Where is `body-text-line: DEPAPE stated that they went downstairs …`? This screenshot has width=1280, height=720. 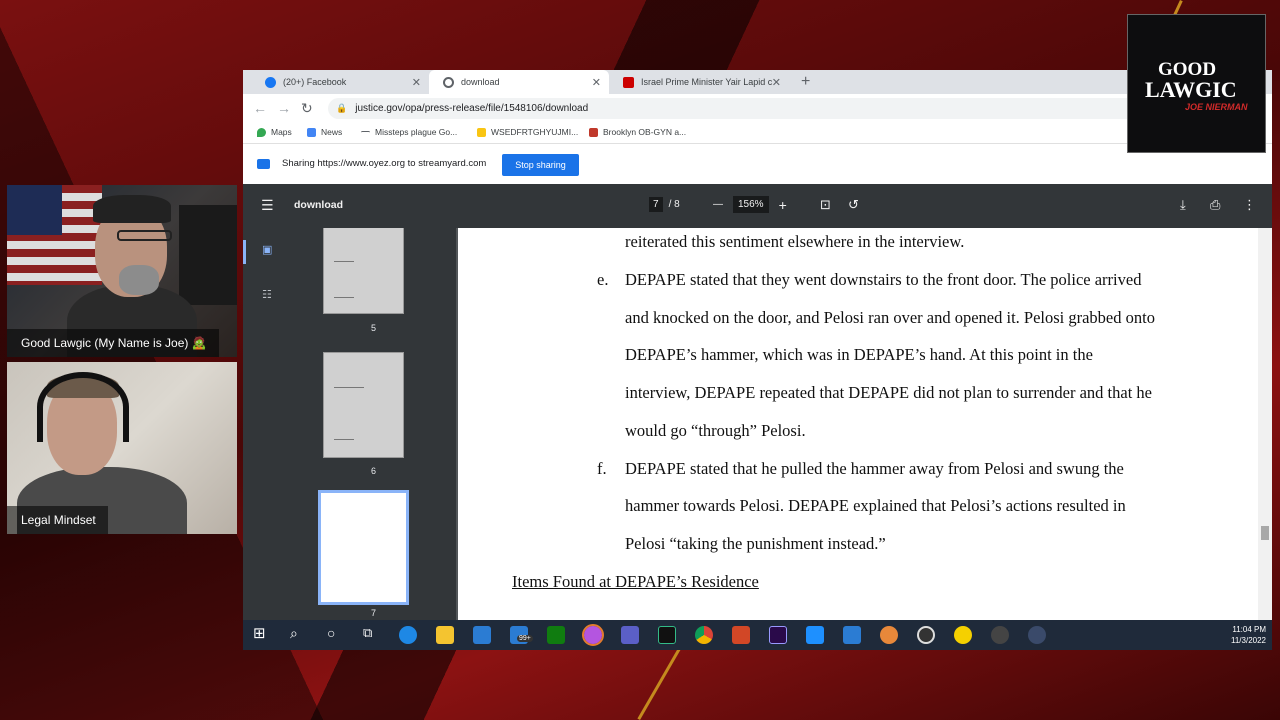 body-text-line: DEPAPE stated that they went downstairs … is located at coordinates (883, 279).